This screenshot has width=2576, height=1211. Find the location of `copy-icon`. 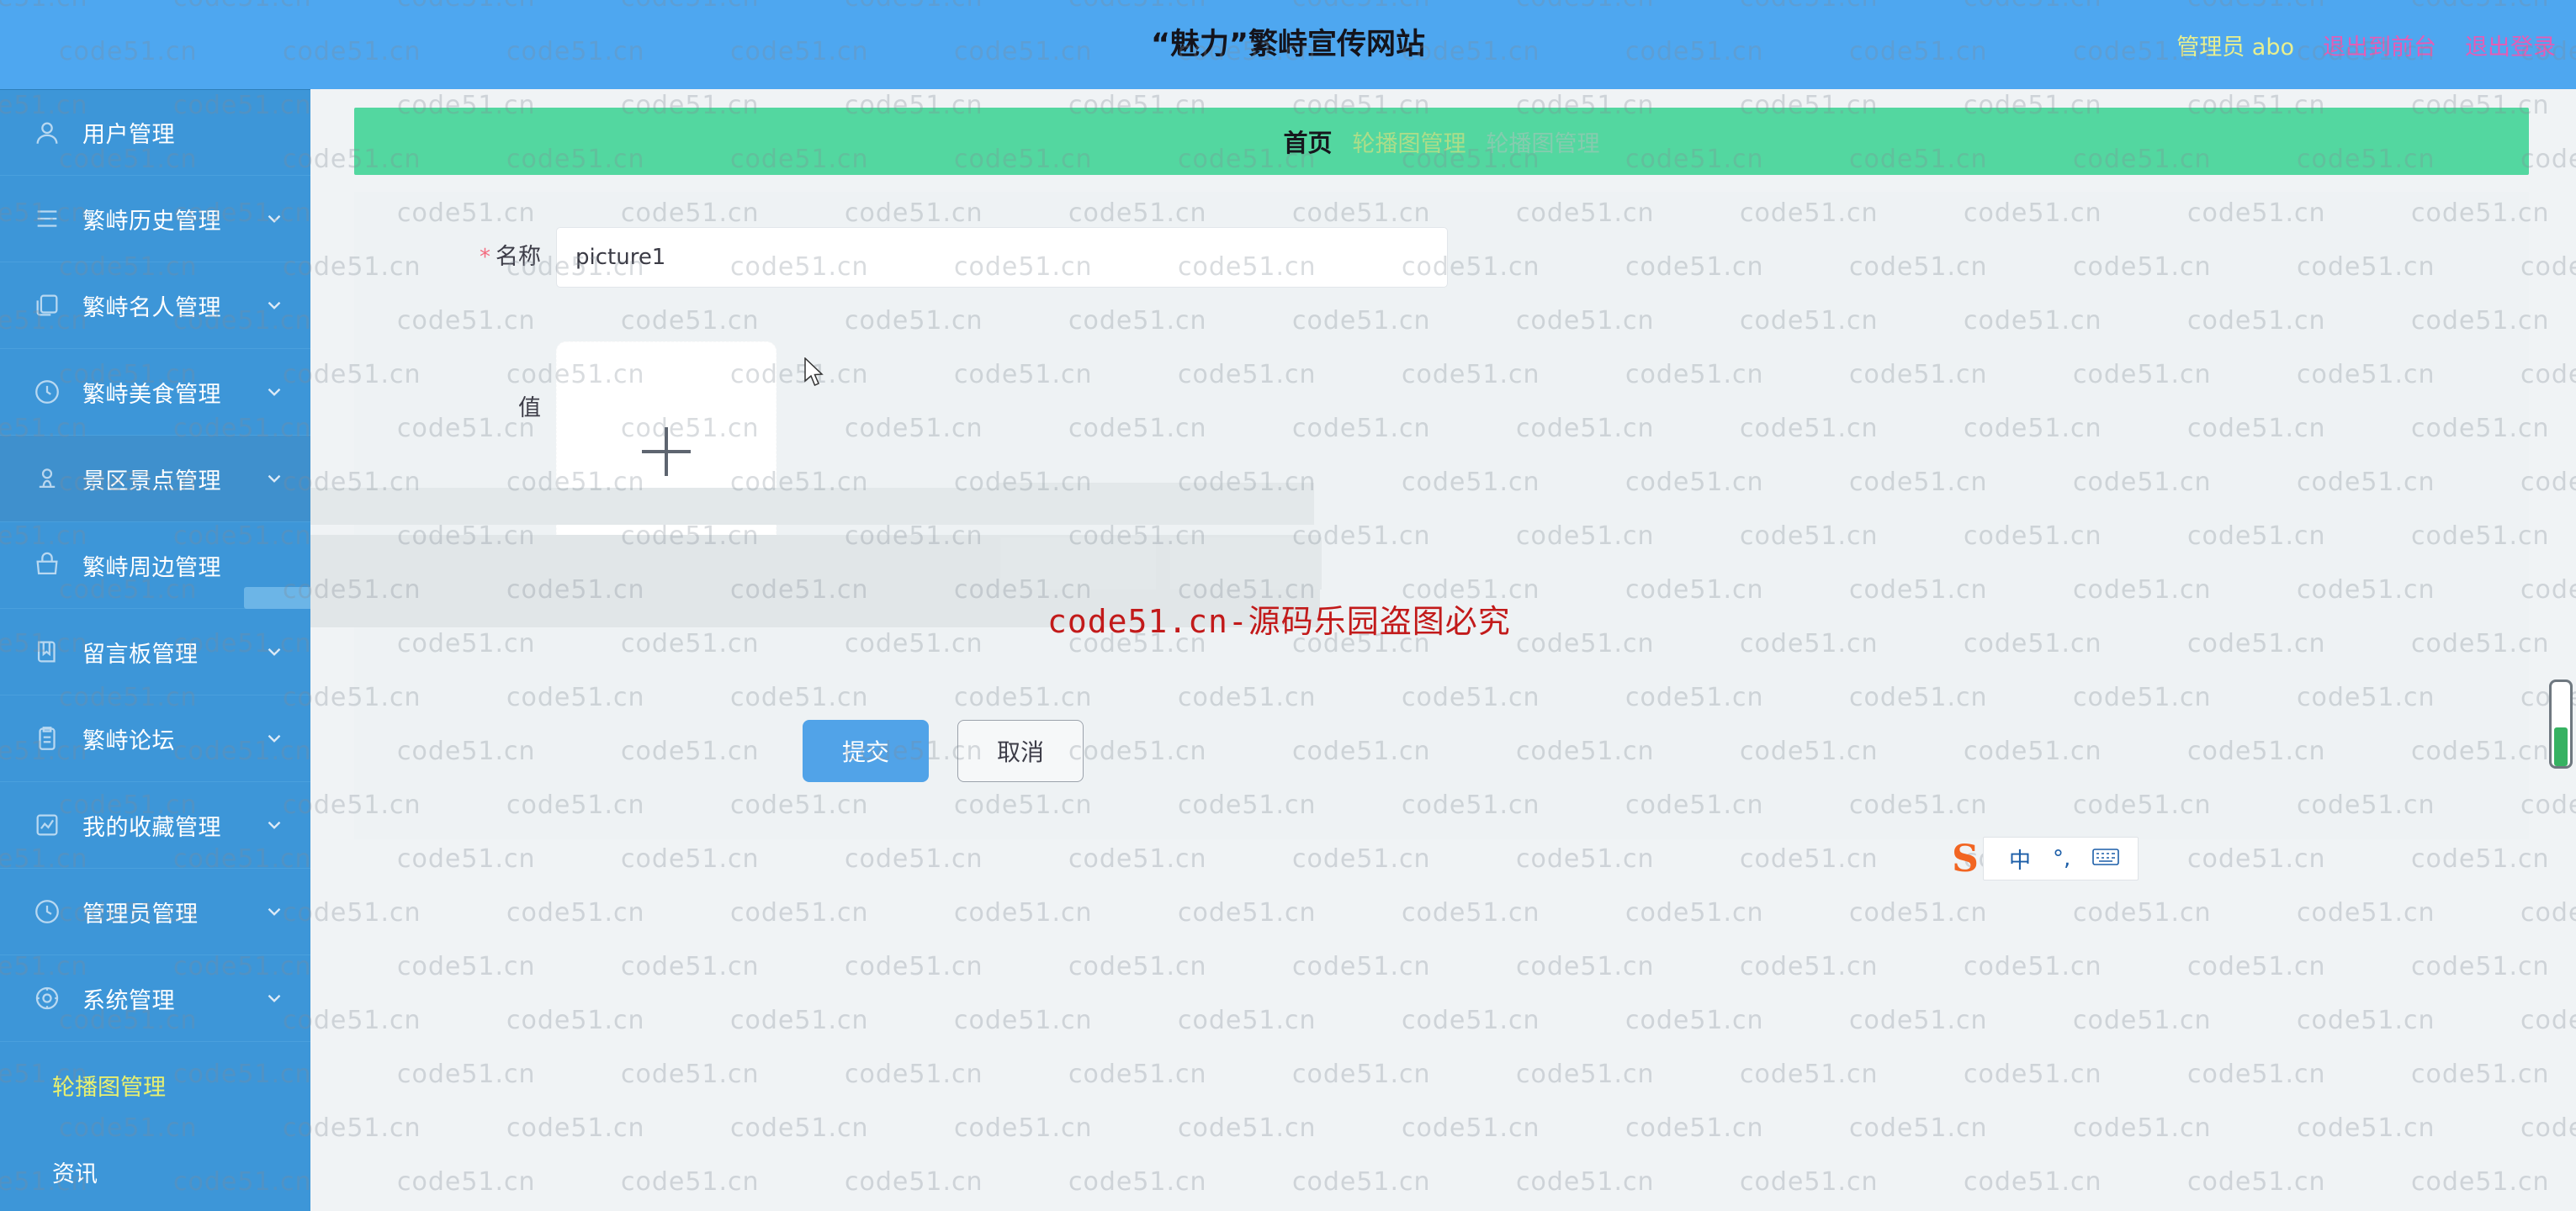

copy-icon is located at coordinates (47, 305).